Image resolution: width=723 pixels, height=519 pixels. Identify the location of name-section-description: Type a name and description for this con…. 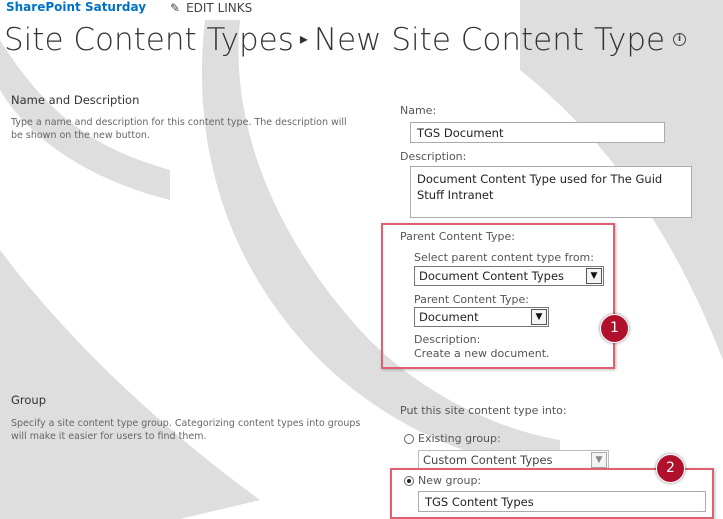
(179, 129).